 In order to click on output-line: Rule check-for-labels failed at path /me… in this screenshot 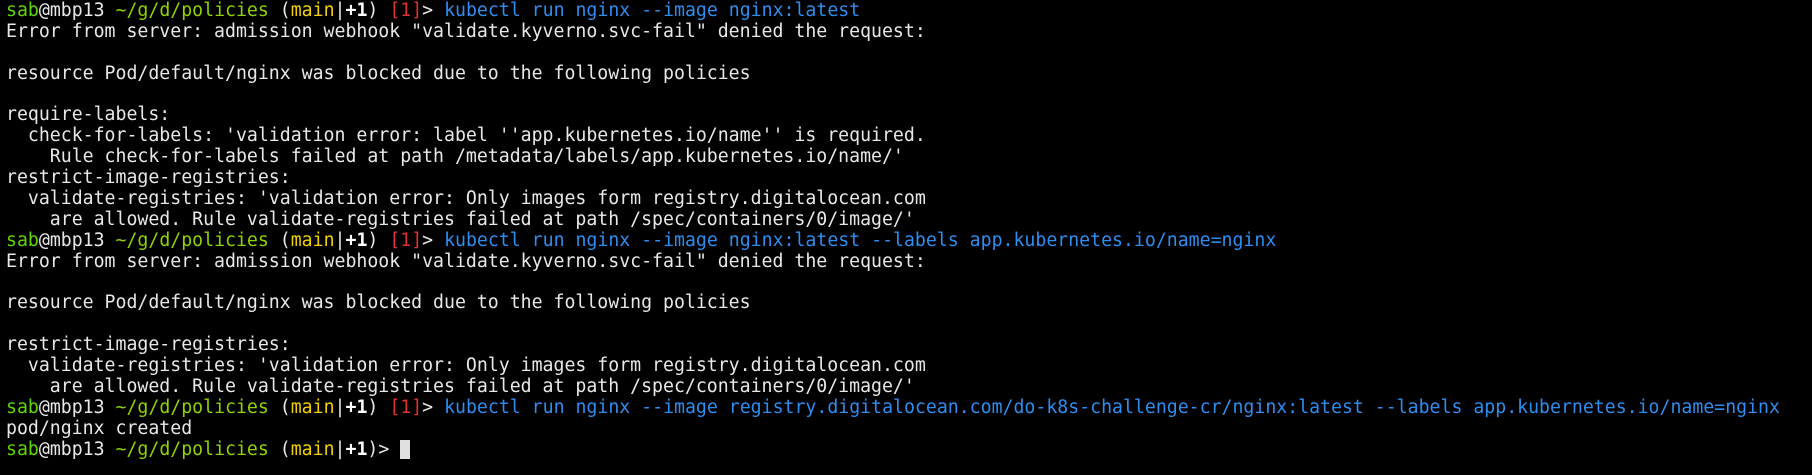, I will do `click(455, 157)`.